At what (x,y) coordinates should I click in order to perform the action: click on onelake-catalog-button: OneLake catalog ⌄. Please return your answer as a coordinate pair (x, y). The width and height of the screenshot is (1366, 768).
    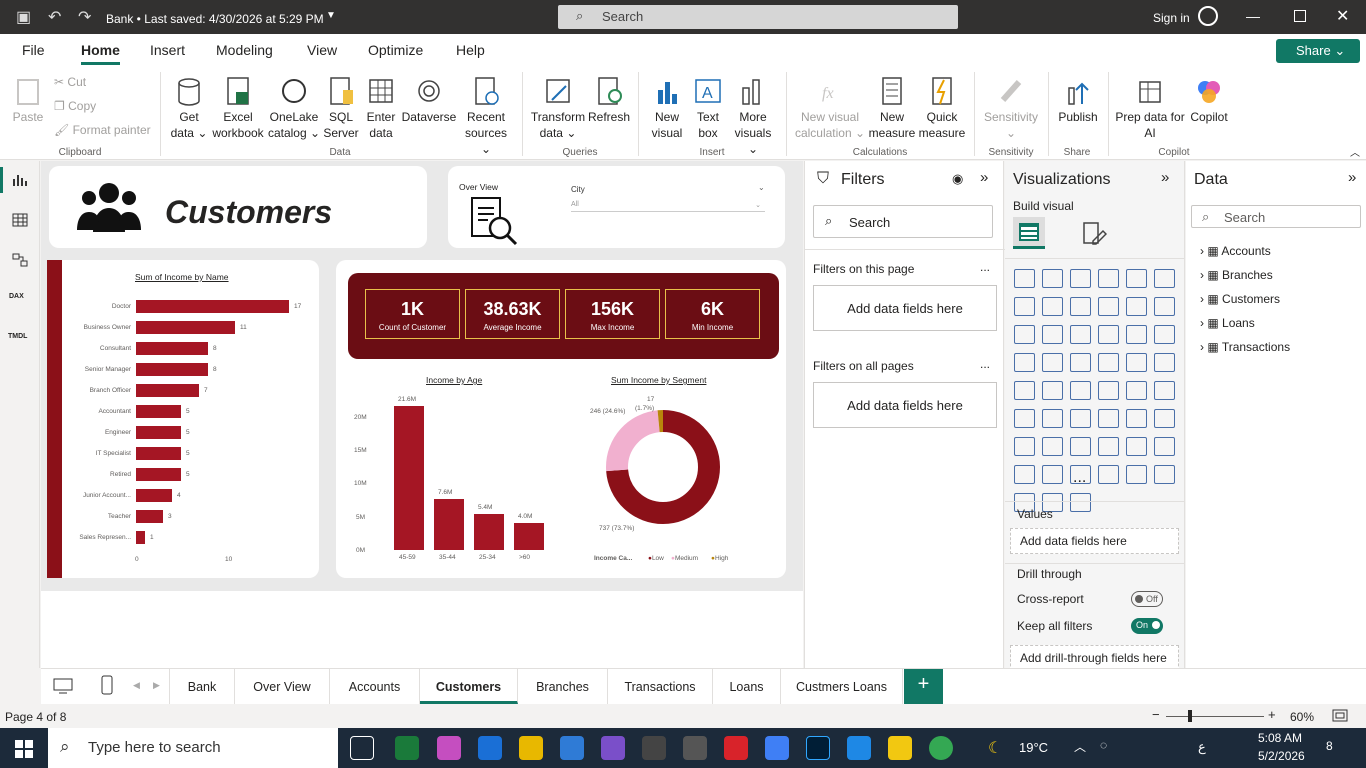
    Looking at the image, I should click on (294, 108).